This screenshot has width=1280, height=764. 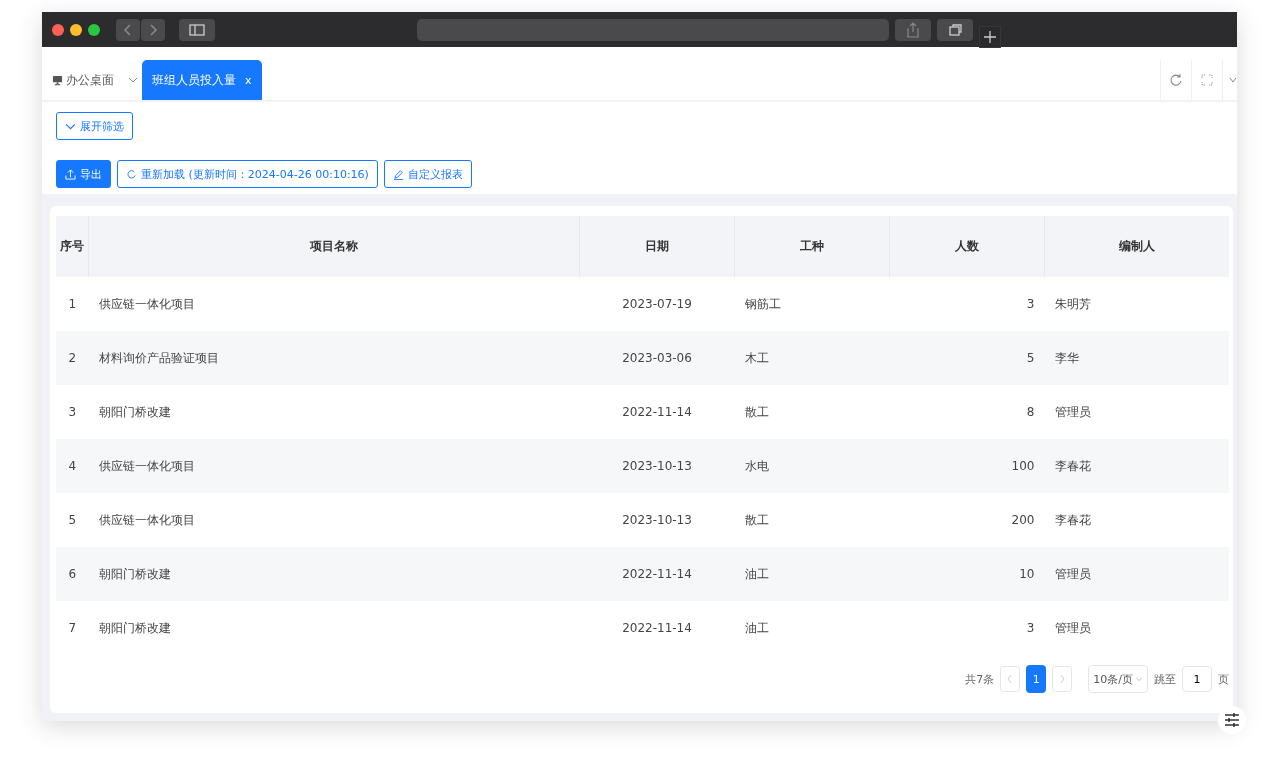 What do you see at coordinates (72, 246) in the screenshot?
I see `column-header: 序号` at bounding box center [72, 246].